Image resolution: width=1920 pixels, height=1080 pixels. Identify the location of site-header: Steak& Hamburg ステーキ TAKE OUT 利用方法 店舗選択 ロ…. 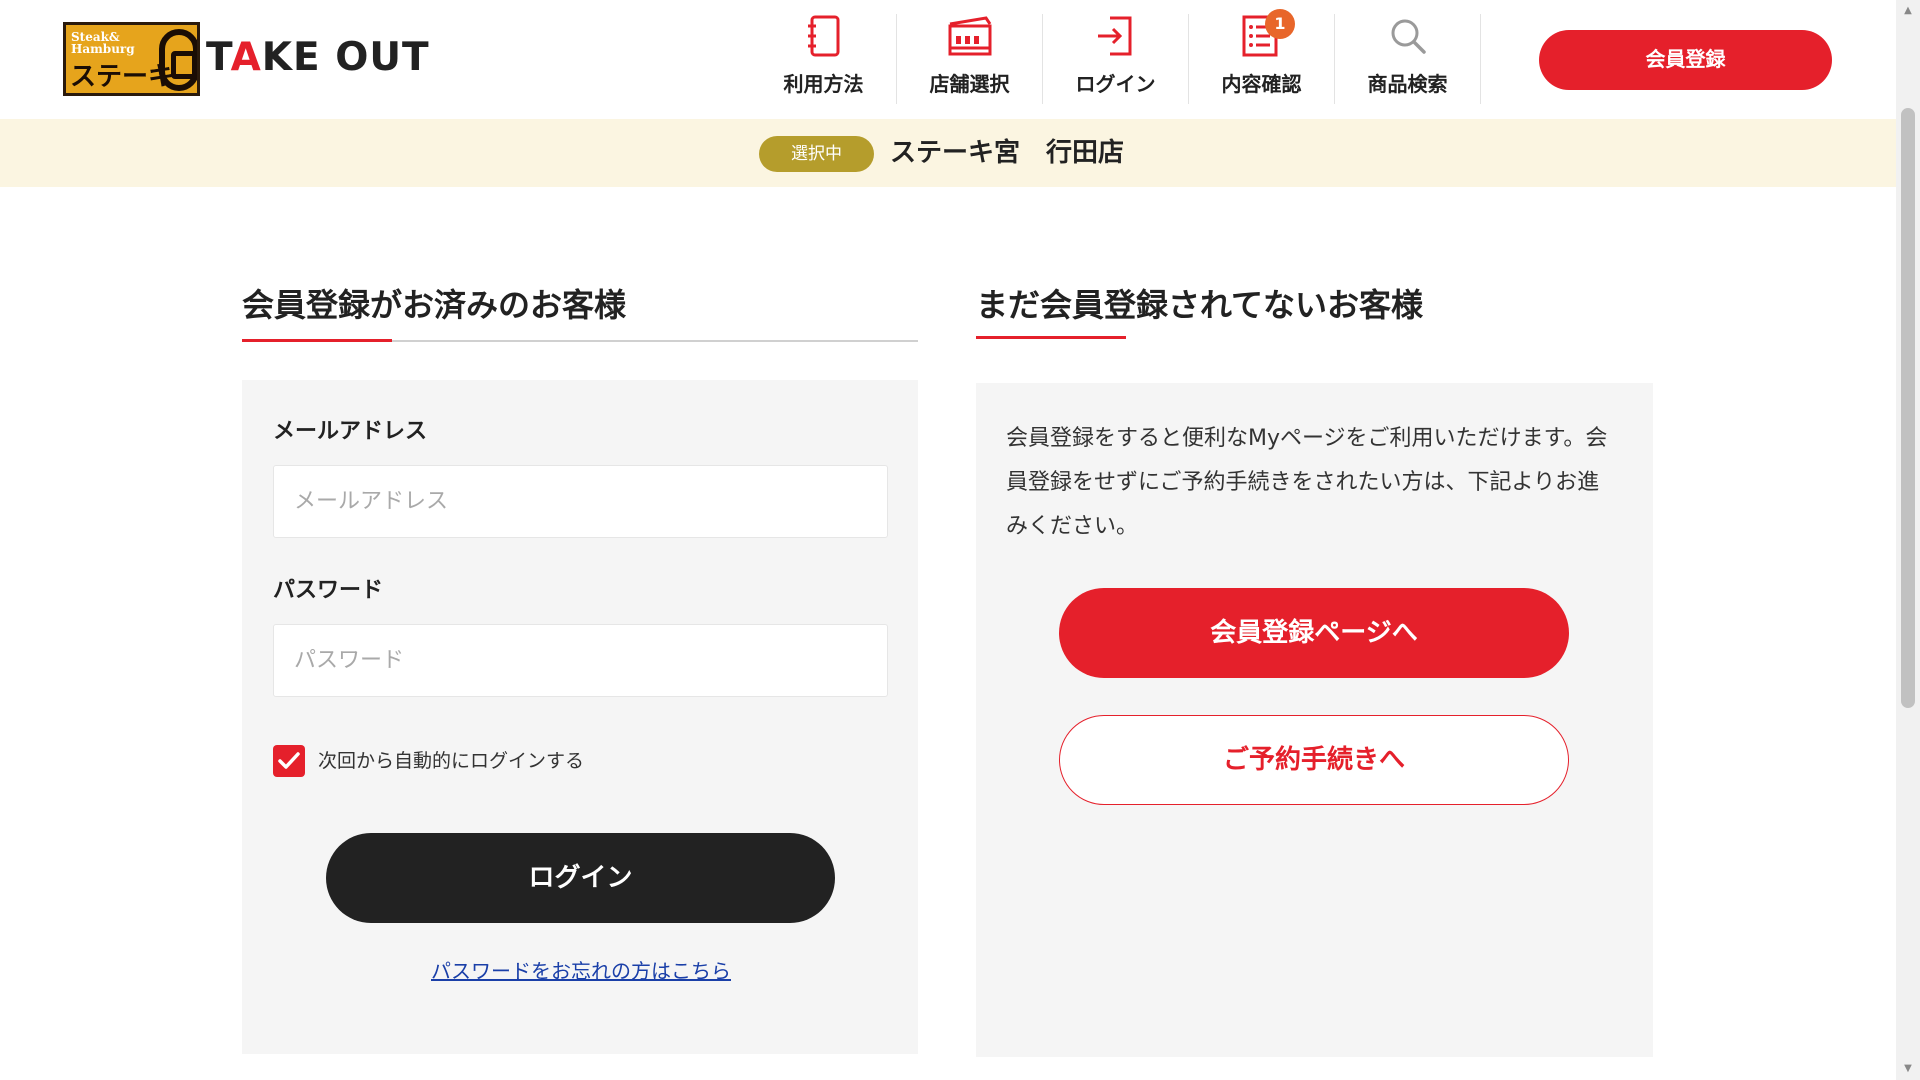
(948, 59).